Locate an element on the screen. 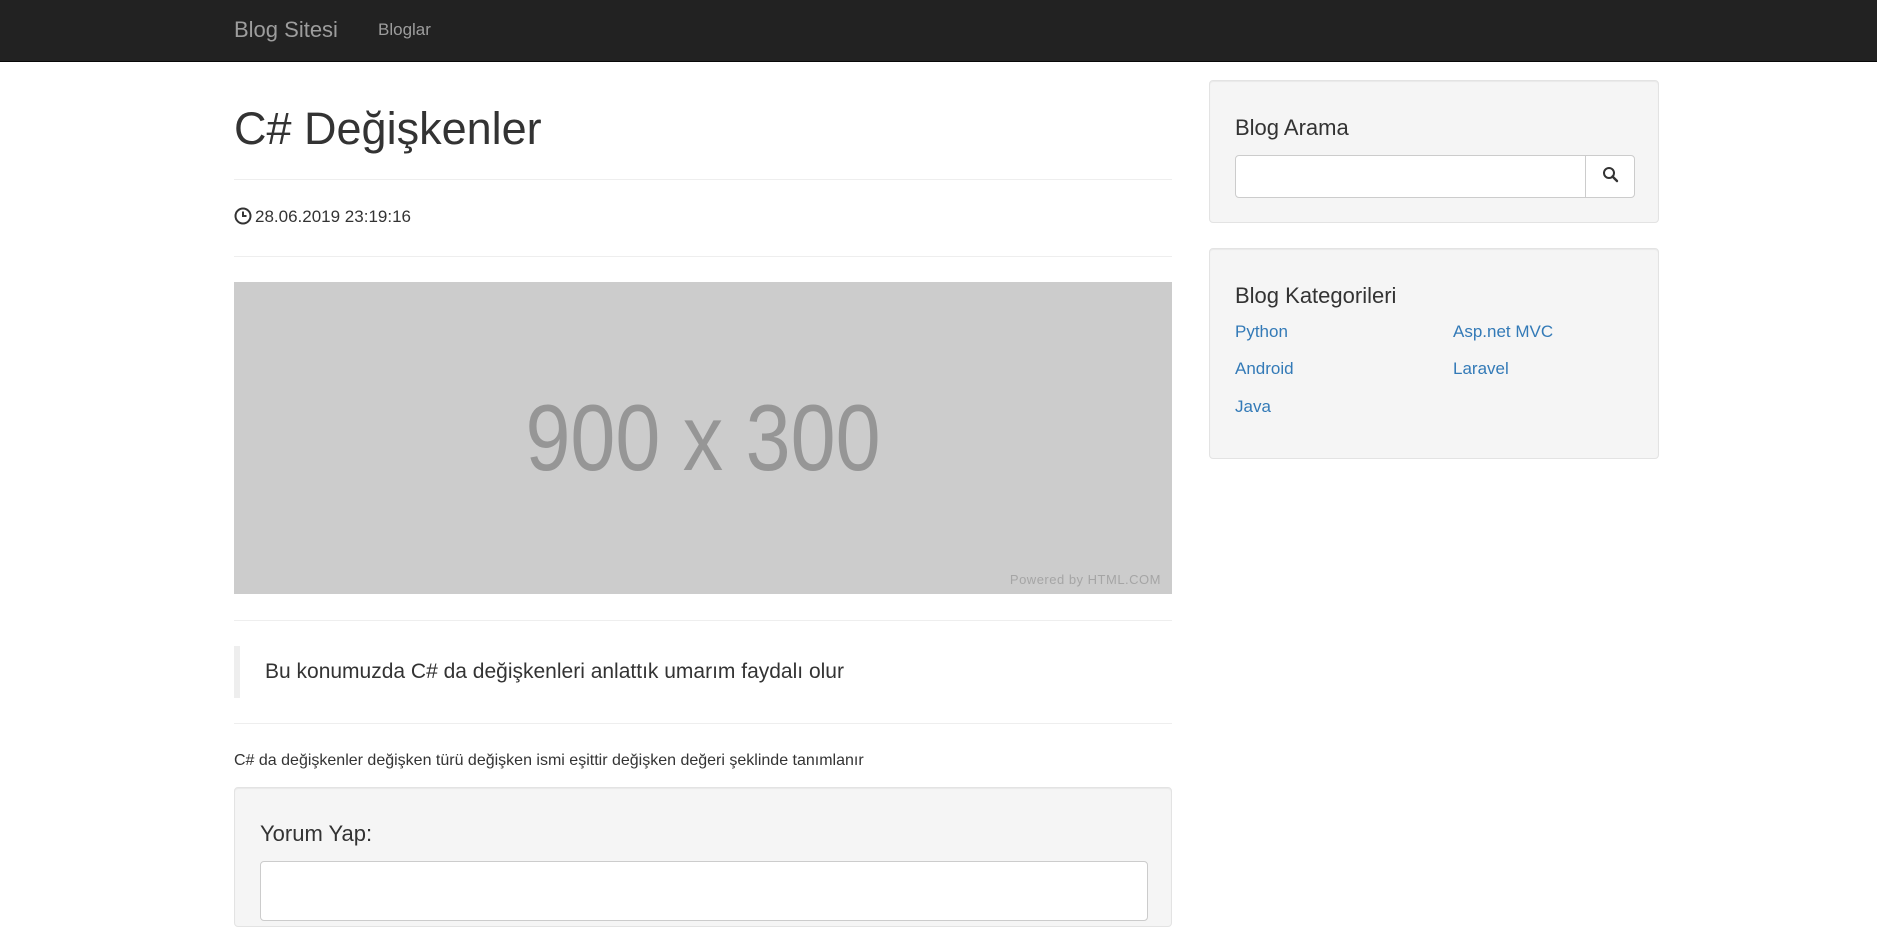  category-link: Python is located at coordinates (1261, 332).